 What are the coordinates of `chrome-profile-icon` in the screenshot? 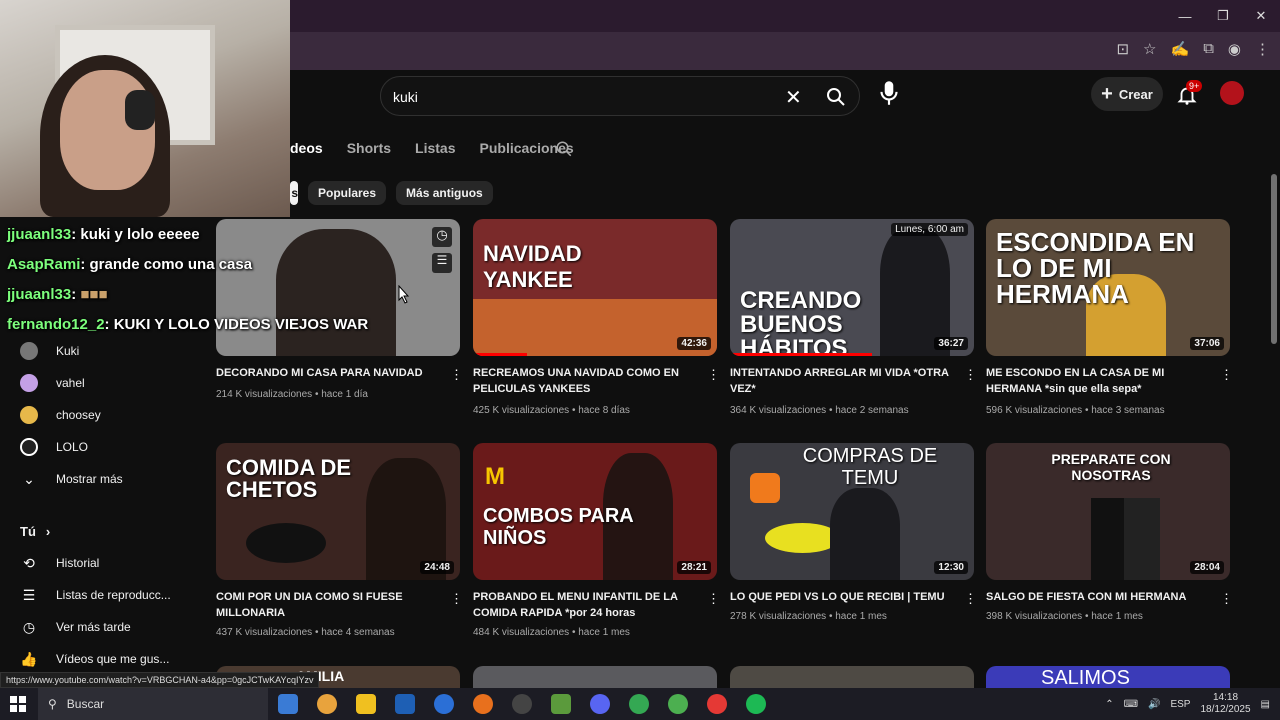 It's located at (678, 704).